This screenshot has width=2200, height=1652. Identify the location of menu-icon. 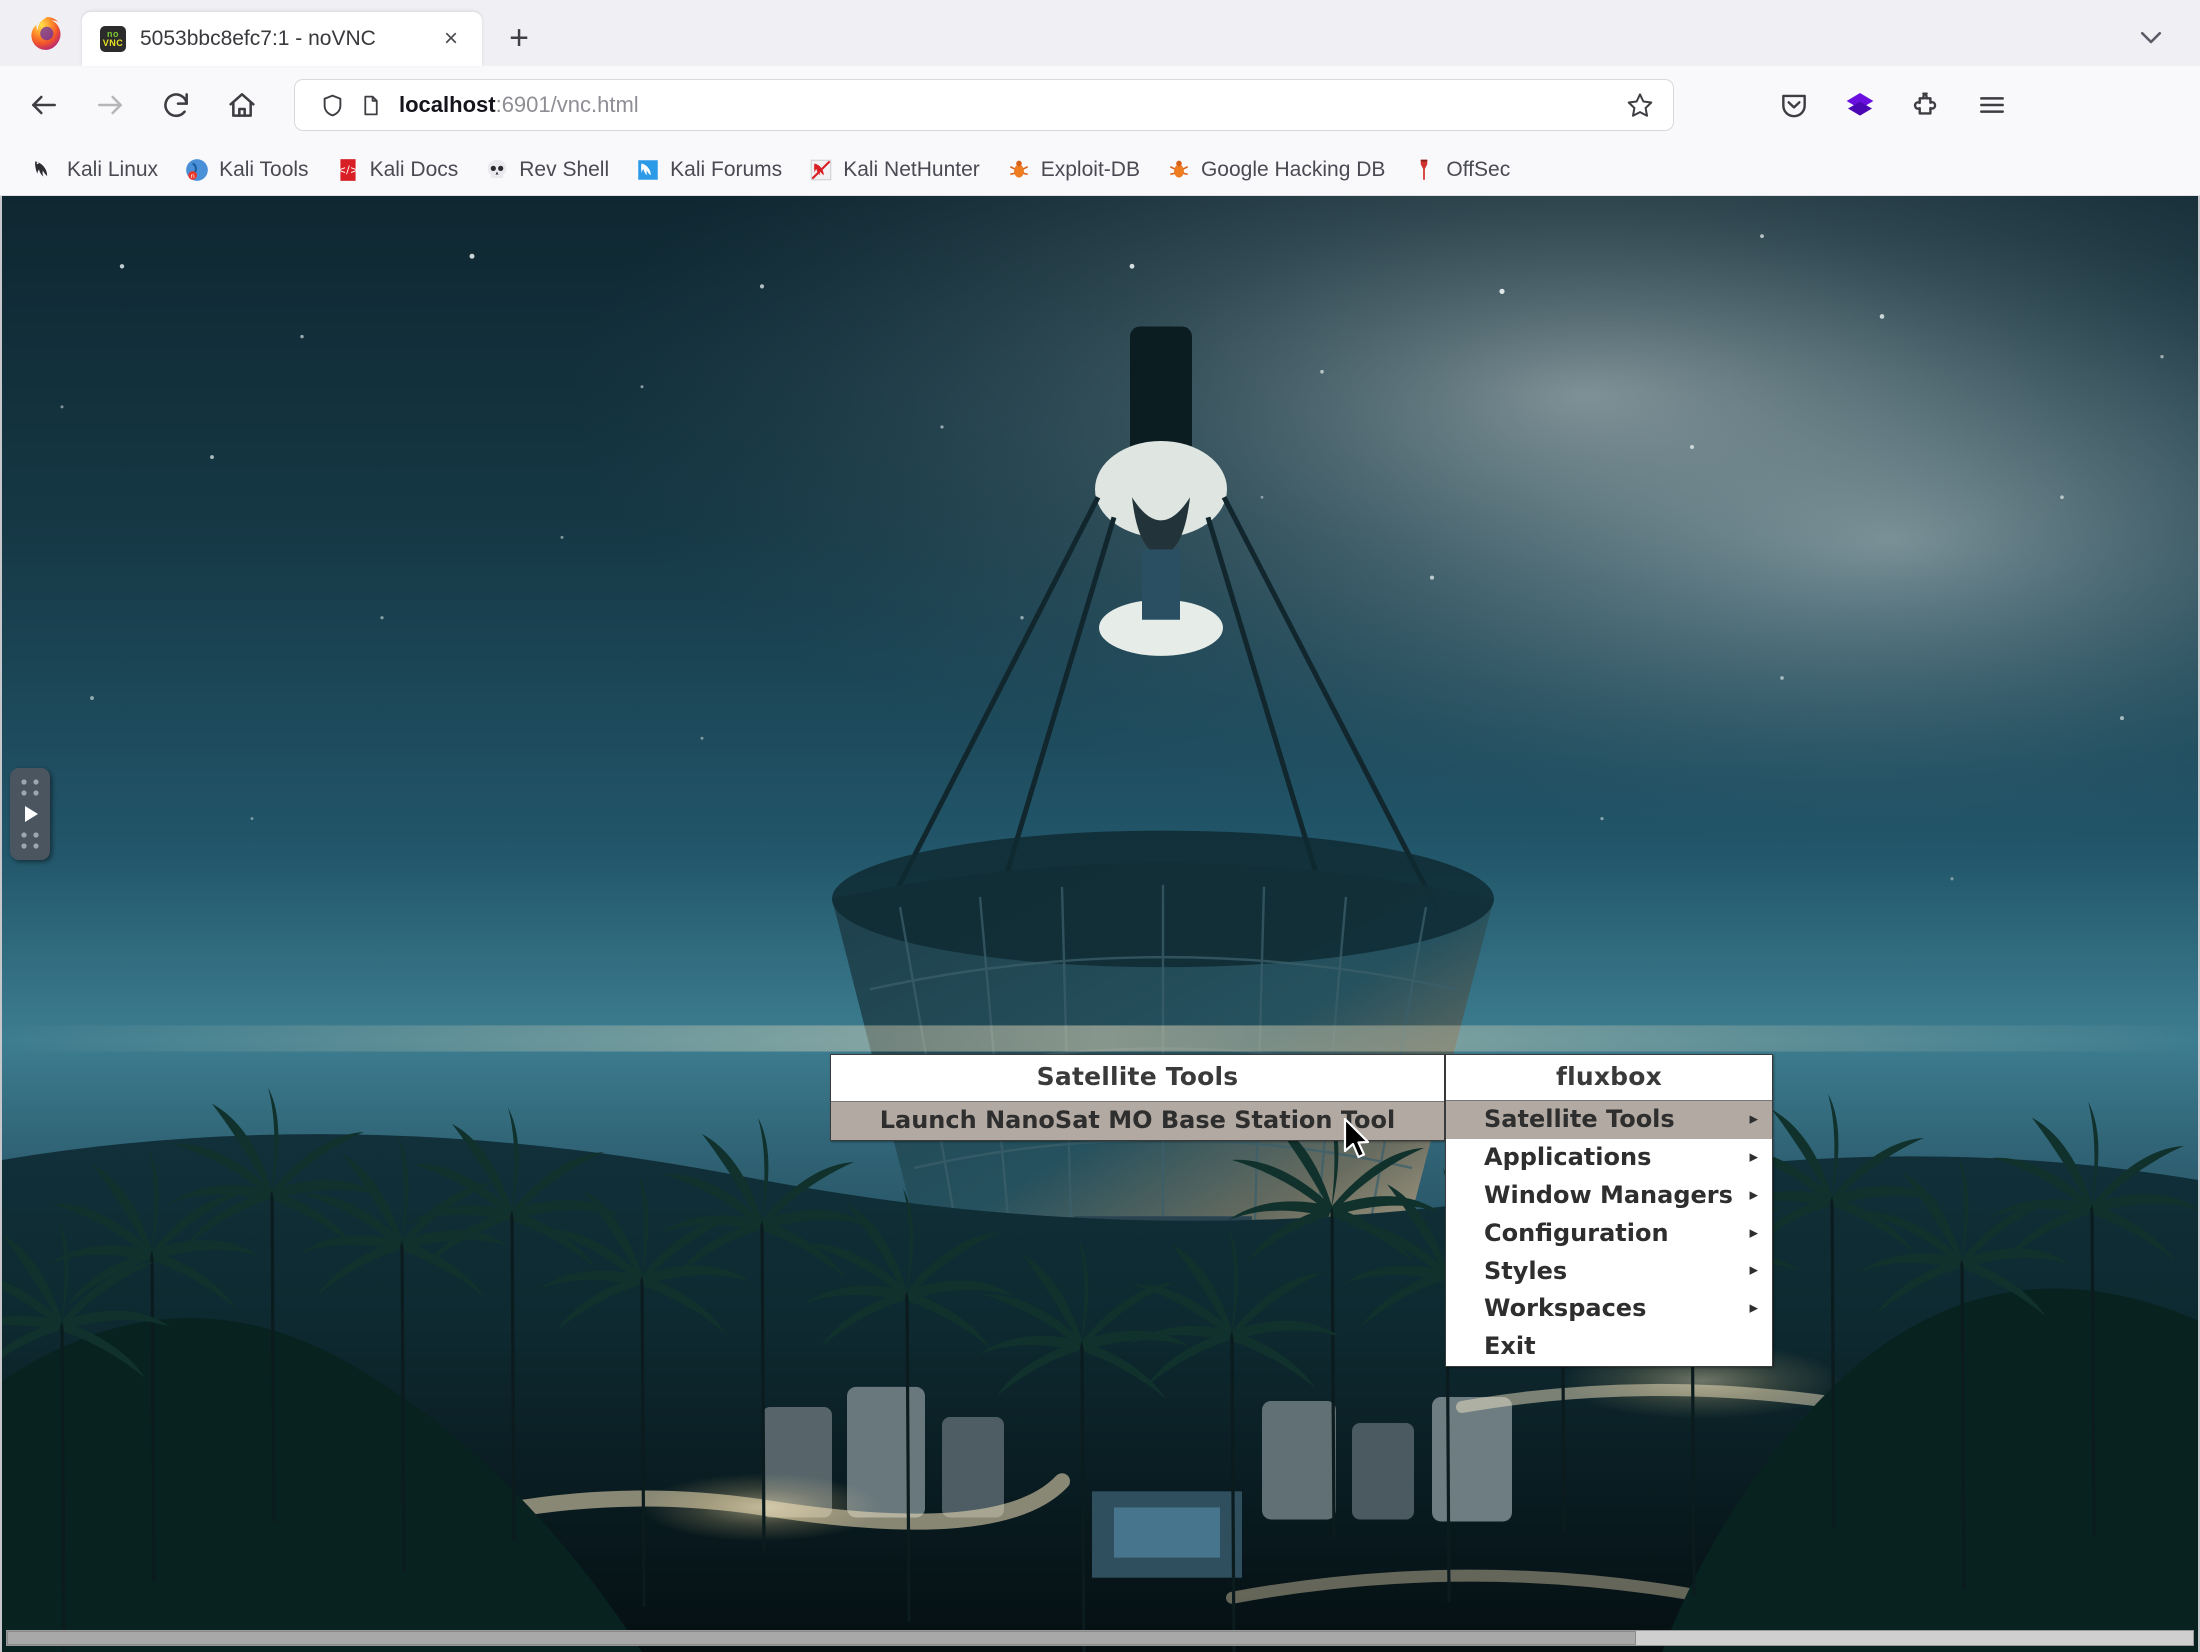
(1992, 105).